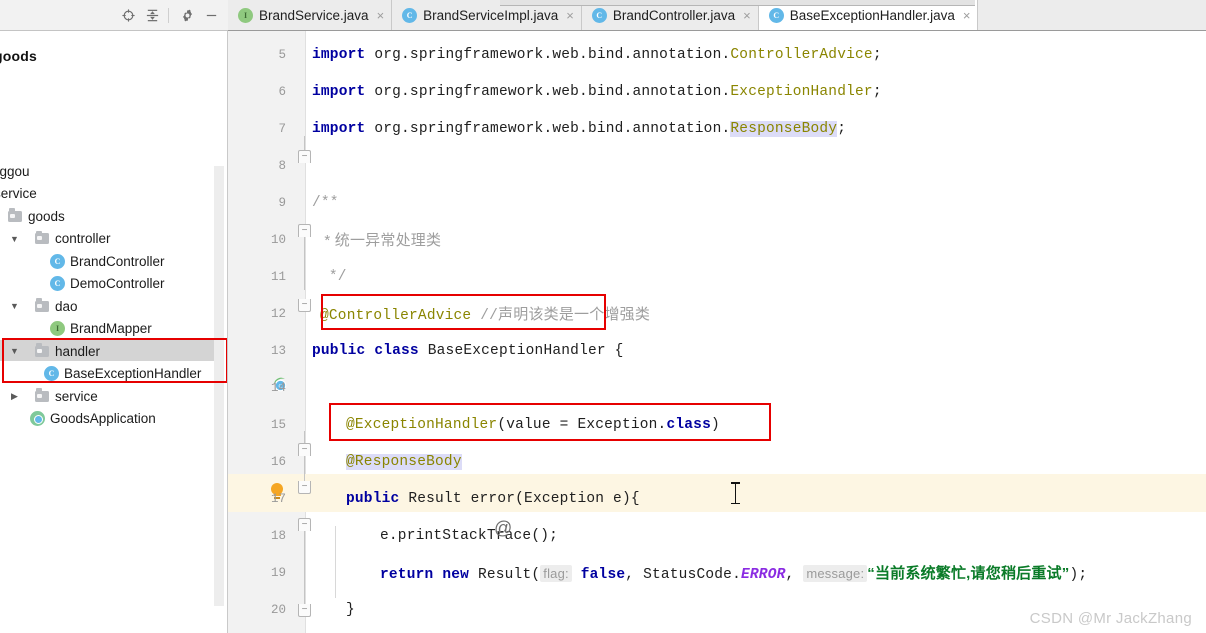 Image resolution: width=1206 pixels, height=633 pixels. What do you see at coordinates (107, 374) in the screenshot?
I see `tree-item-baseexceptionhandler: C BaseExceptionHandler` at bounding box center [107, 374].